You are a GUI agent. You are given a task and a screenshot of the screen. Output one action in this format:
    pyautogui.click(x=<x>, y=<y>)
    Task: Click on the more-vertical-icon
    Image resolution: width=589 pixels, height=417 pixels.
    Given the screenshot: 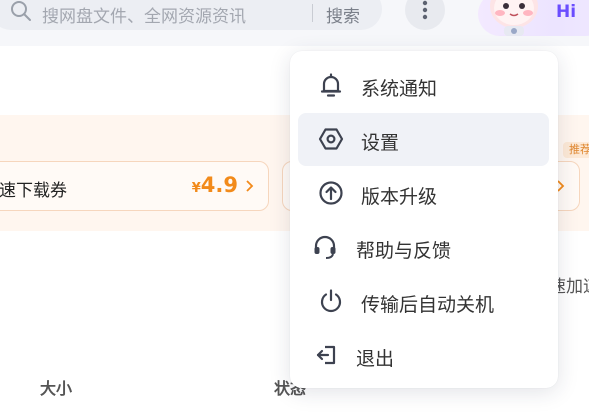 What is the action you would take?
    pyautogui.click(x=425, y=10)
    